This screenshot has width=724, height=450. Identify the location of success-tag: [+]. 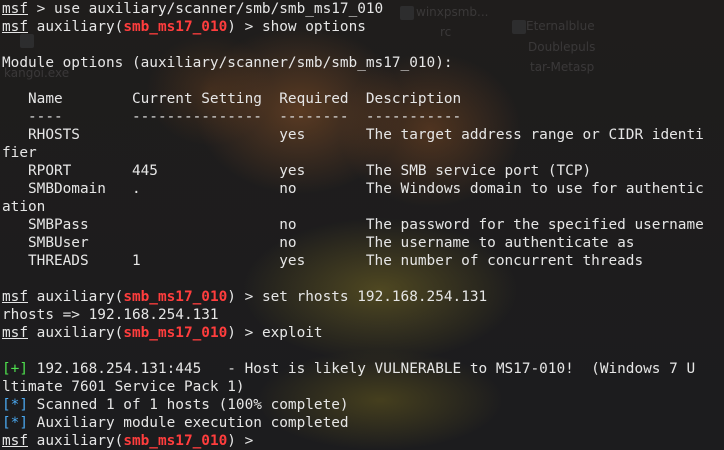
(15, 369).